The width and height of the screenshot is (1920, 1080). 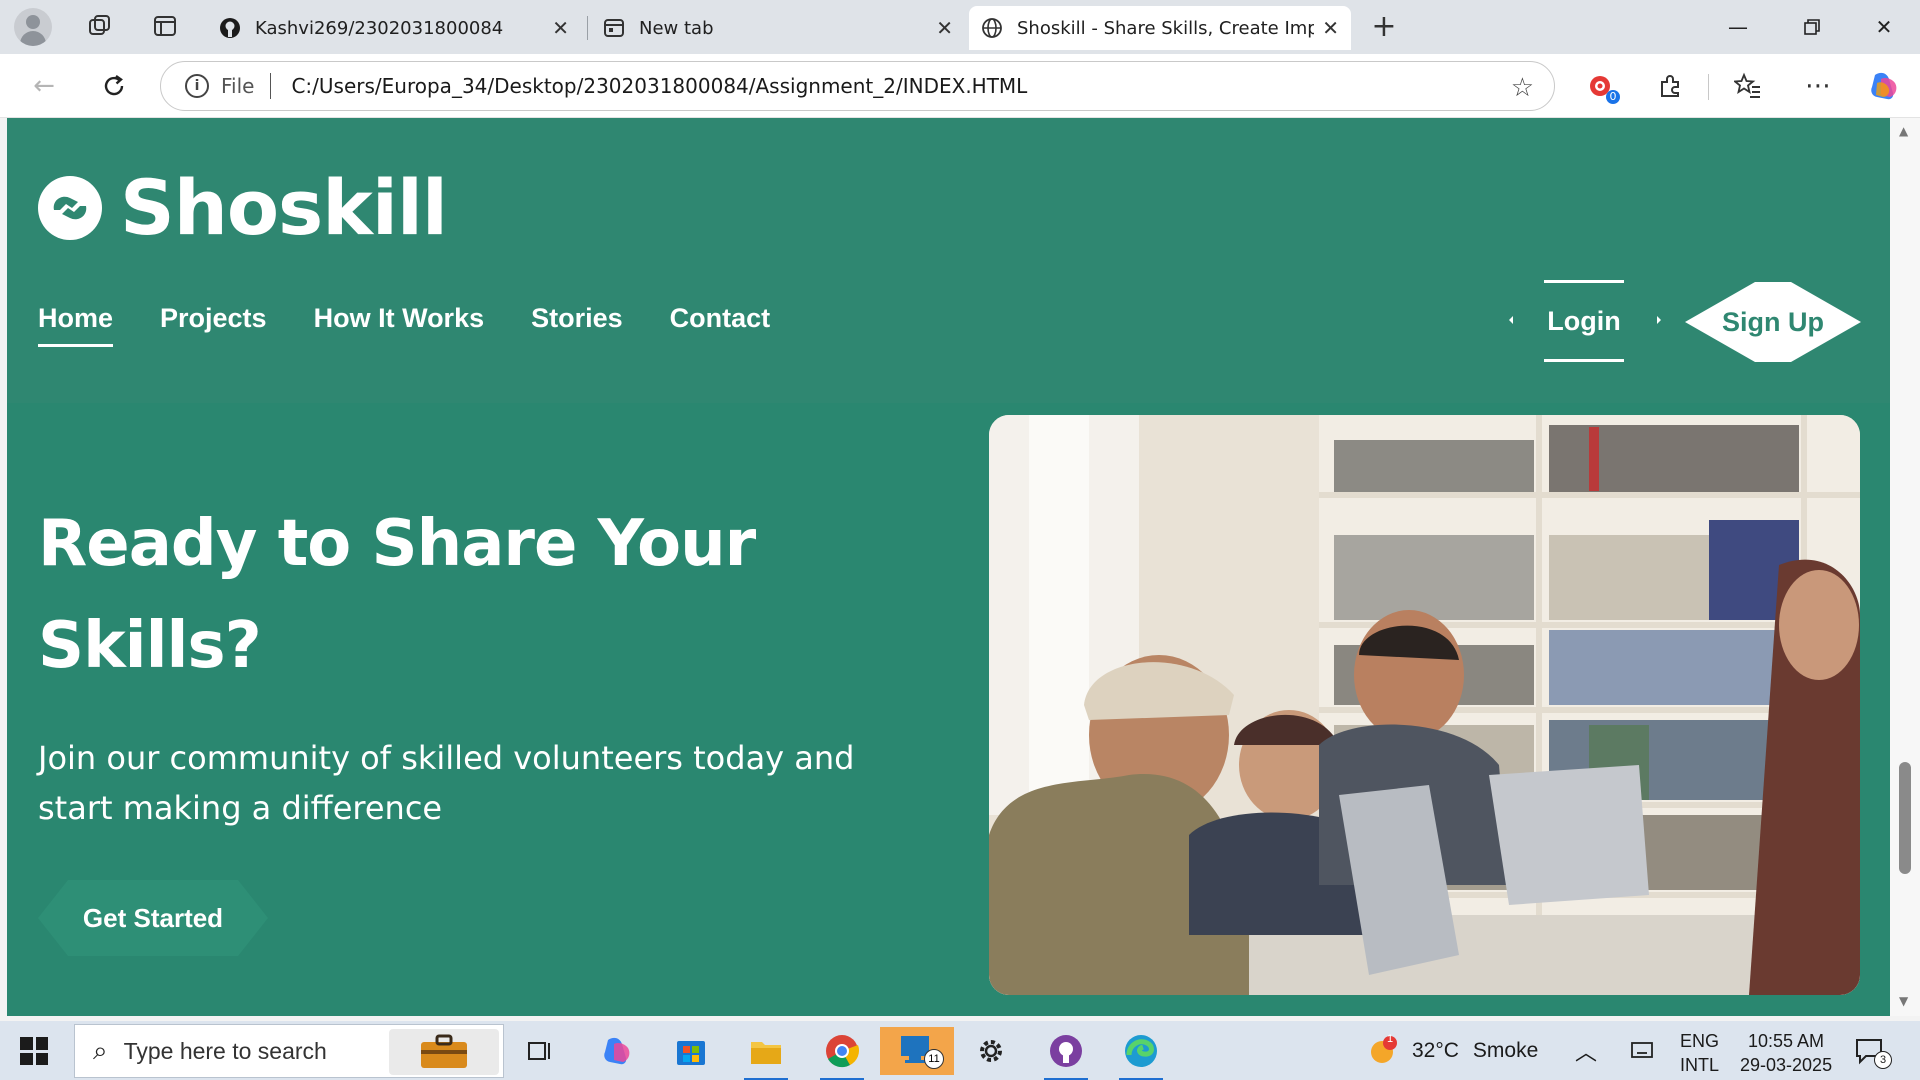 What do you see at coordinates (1700, 1041) in the screenshot?
I see `language-code: ENG` at bounding box center [1700, 1041].